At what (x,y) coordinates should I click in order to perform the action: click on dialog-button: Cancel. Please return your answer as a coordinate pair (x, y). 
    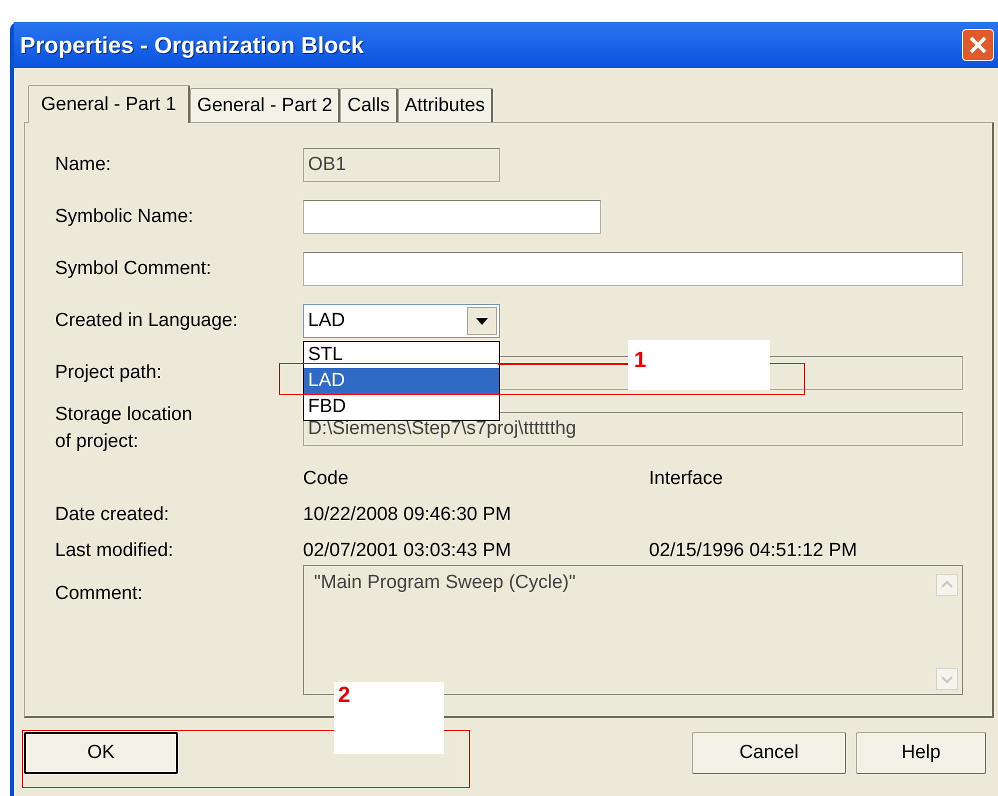
    Looking at the image, I should click on (769, 753).